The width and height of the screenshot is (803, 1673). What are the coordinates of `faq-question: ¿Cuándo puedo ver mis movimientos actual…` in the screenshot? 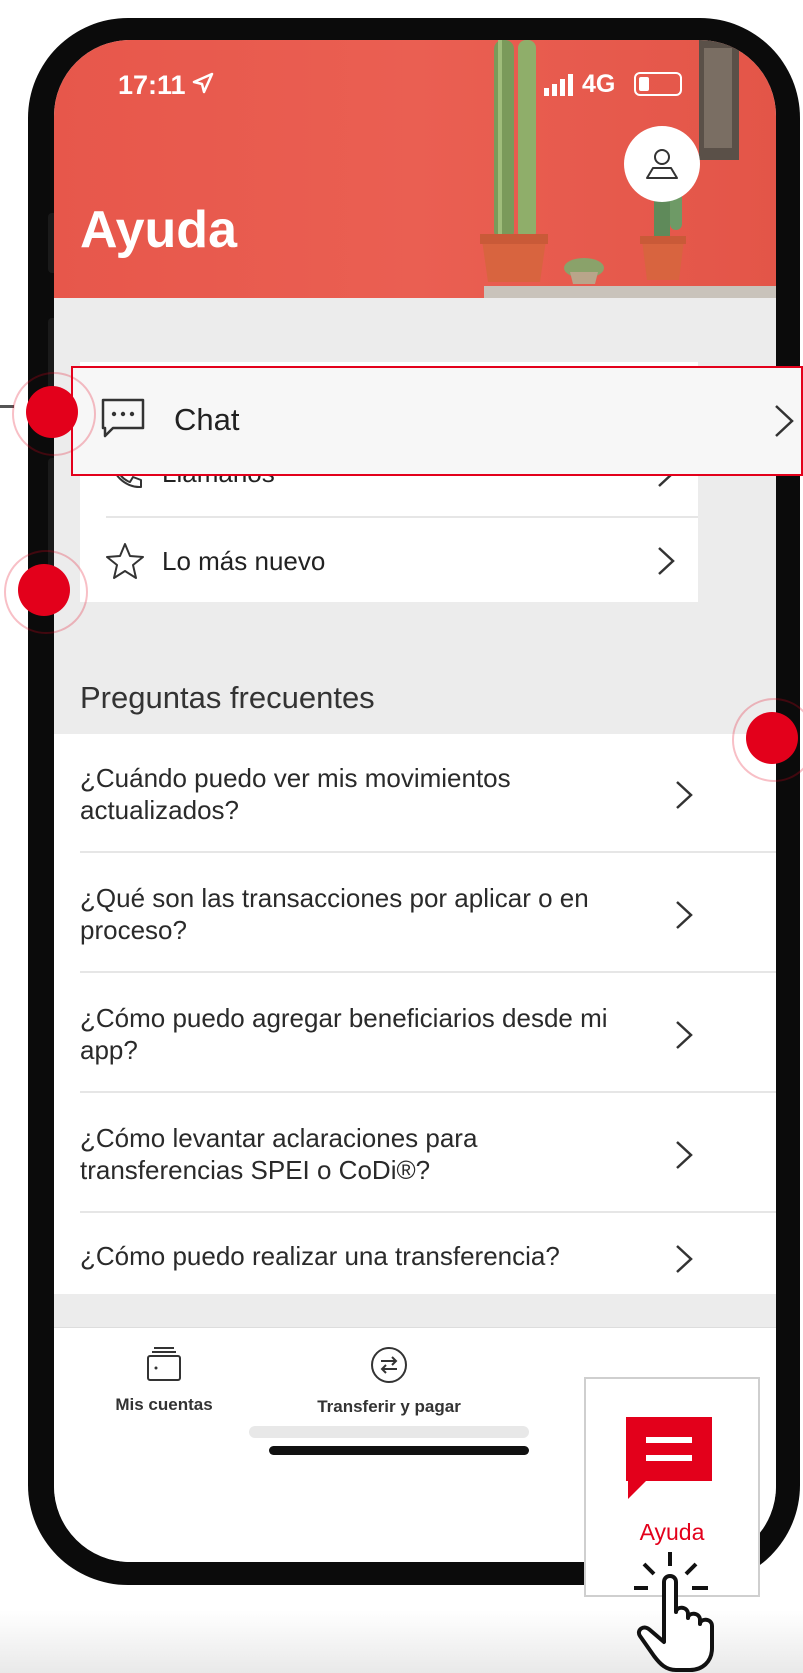 It's located at (295, 794).